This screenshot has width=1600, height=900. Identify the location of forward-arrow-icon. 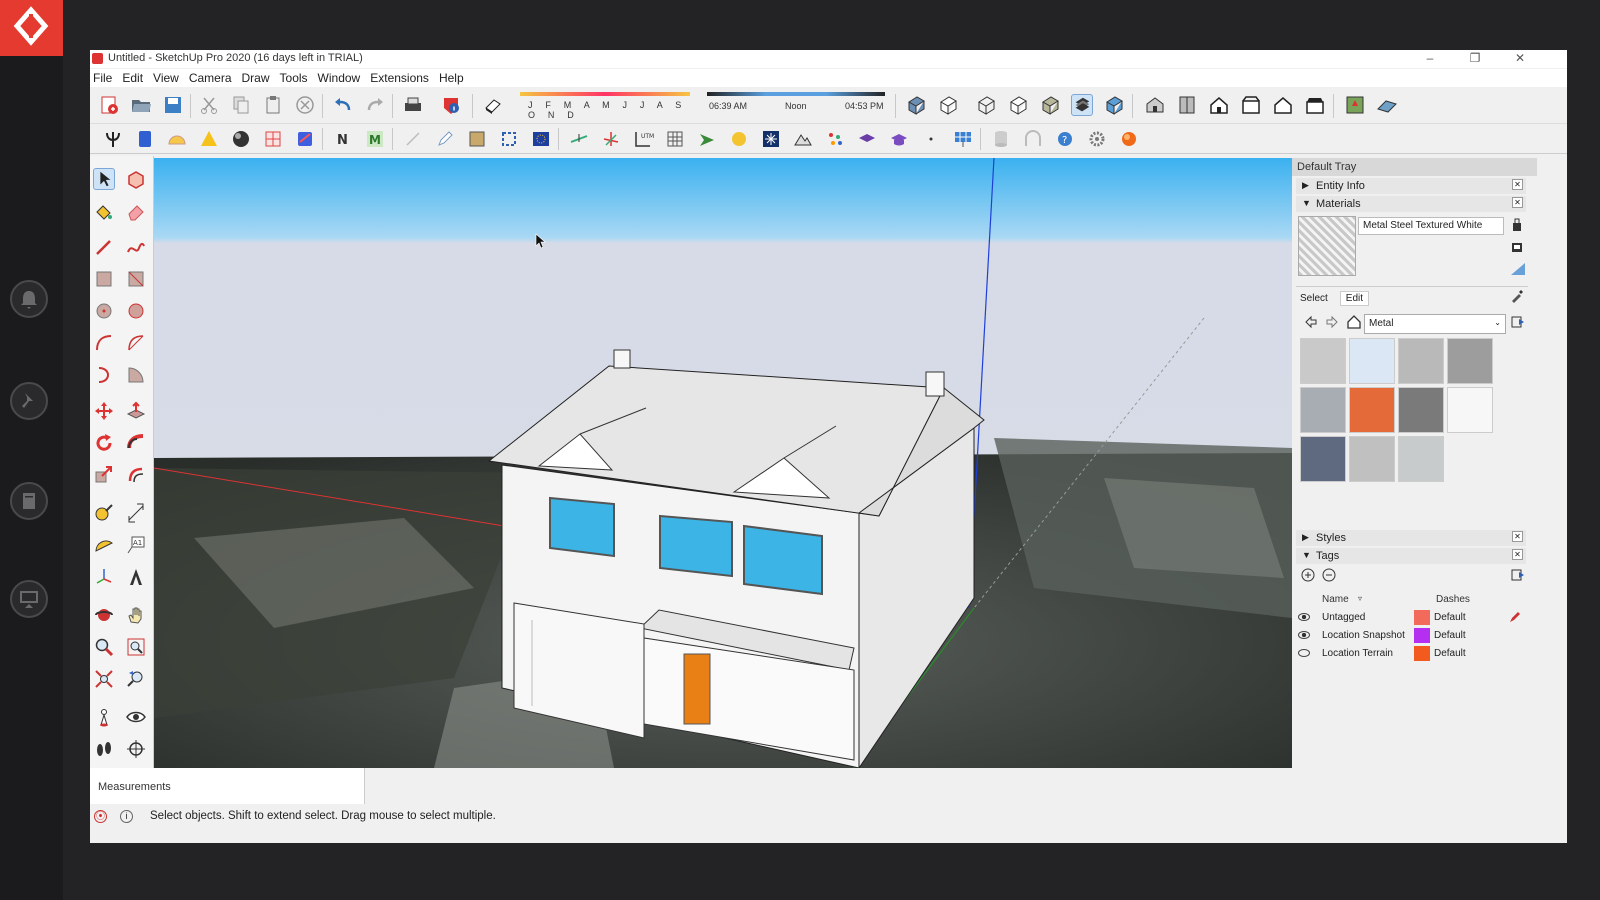
(1332, 322).